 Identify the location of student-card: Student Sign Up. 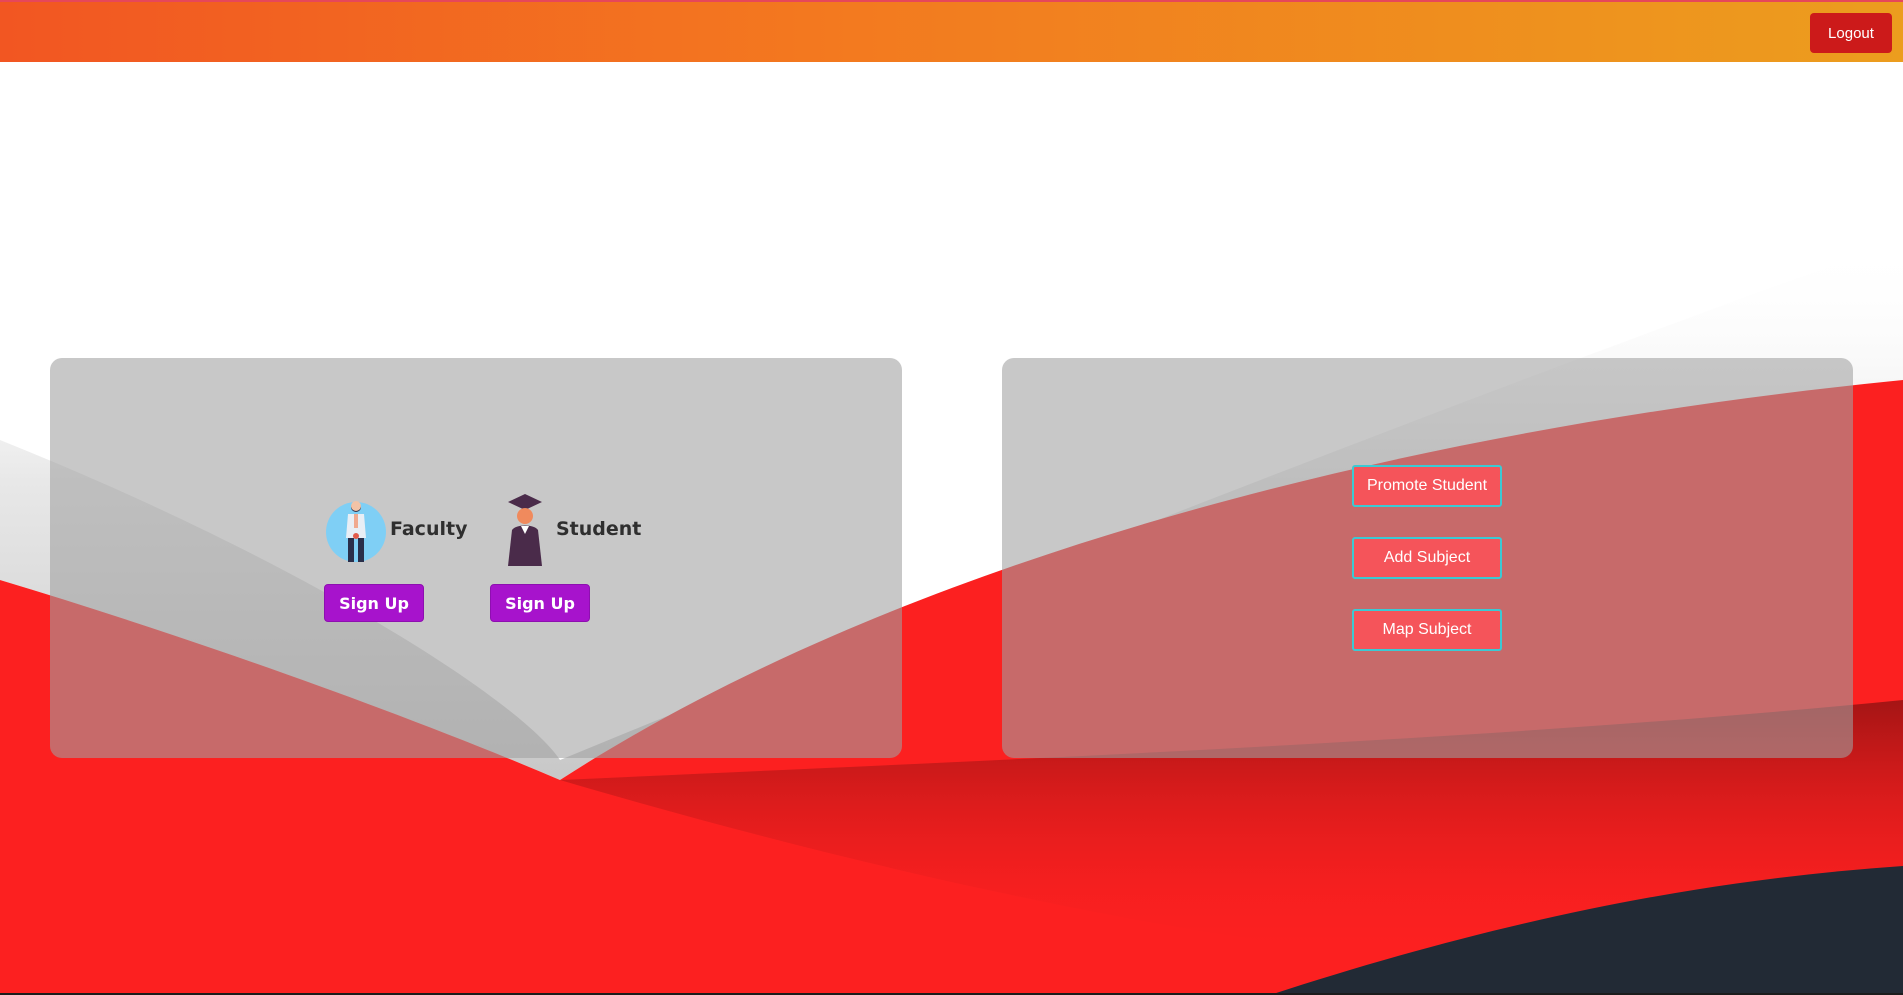
(565, 557).